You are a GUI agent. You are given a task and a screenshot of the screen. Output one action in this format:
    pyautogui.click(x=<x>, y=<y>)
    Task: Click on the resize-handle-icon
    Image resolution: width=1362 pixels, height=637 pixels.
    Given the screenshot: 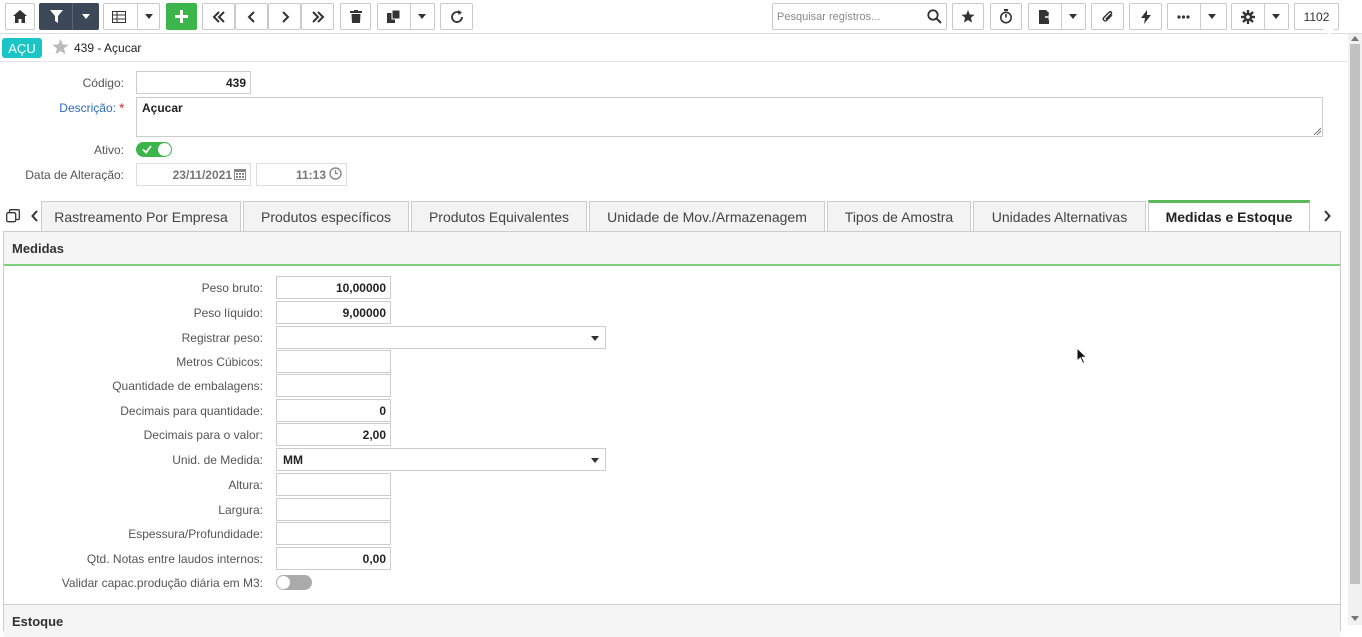 What is the action you would take?
    pyautogui.click(x=1317, y=131)
    